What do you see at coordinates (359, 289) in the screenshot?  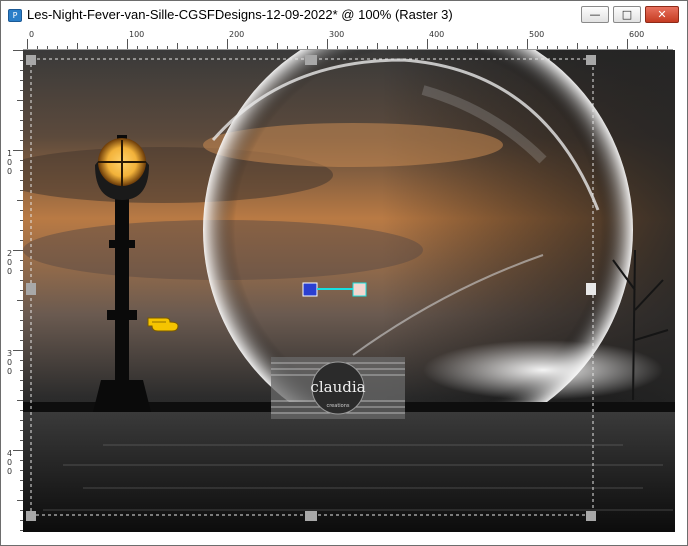 I see `rotation-handle` at bounding box center [359, 289].